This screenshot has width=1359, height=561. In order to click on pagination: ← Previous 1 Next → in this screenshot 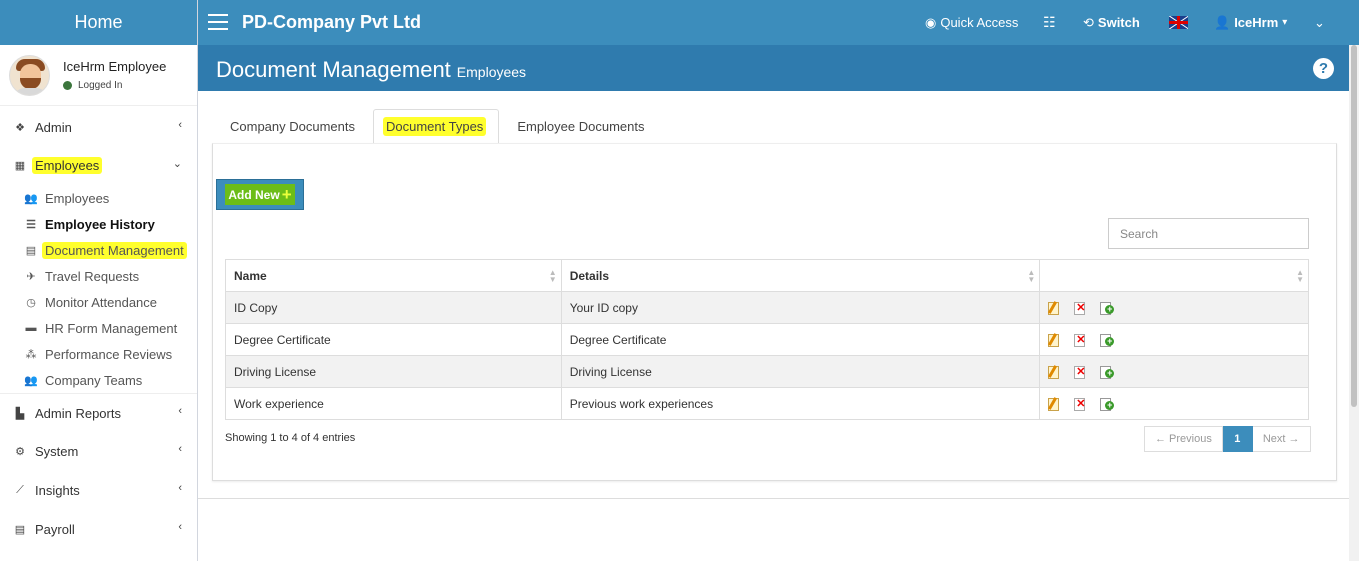, I will do `click(1227, 439)`.